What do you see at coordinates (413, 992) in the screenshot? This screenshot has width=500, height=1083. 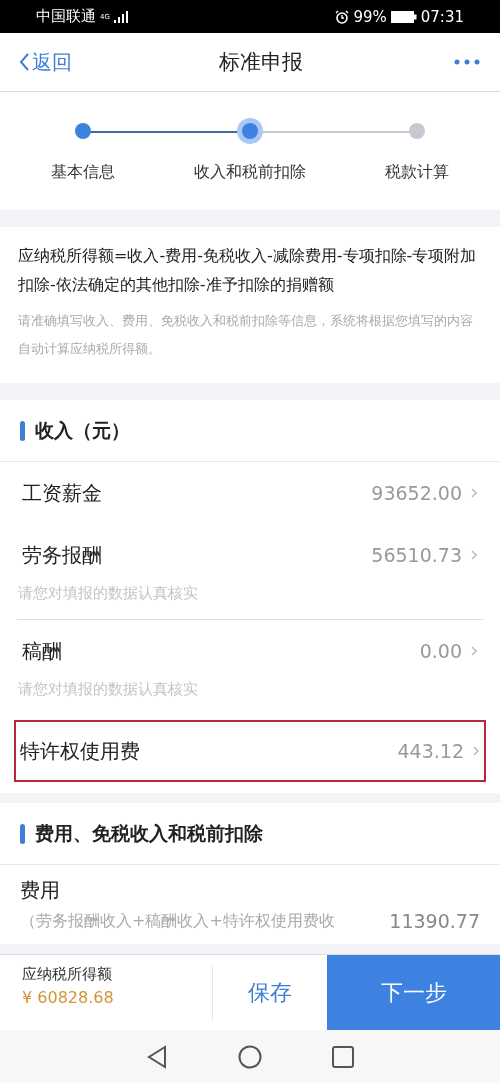 I see `next-button: 下一步` at bounding box center [413, 992].